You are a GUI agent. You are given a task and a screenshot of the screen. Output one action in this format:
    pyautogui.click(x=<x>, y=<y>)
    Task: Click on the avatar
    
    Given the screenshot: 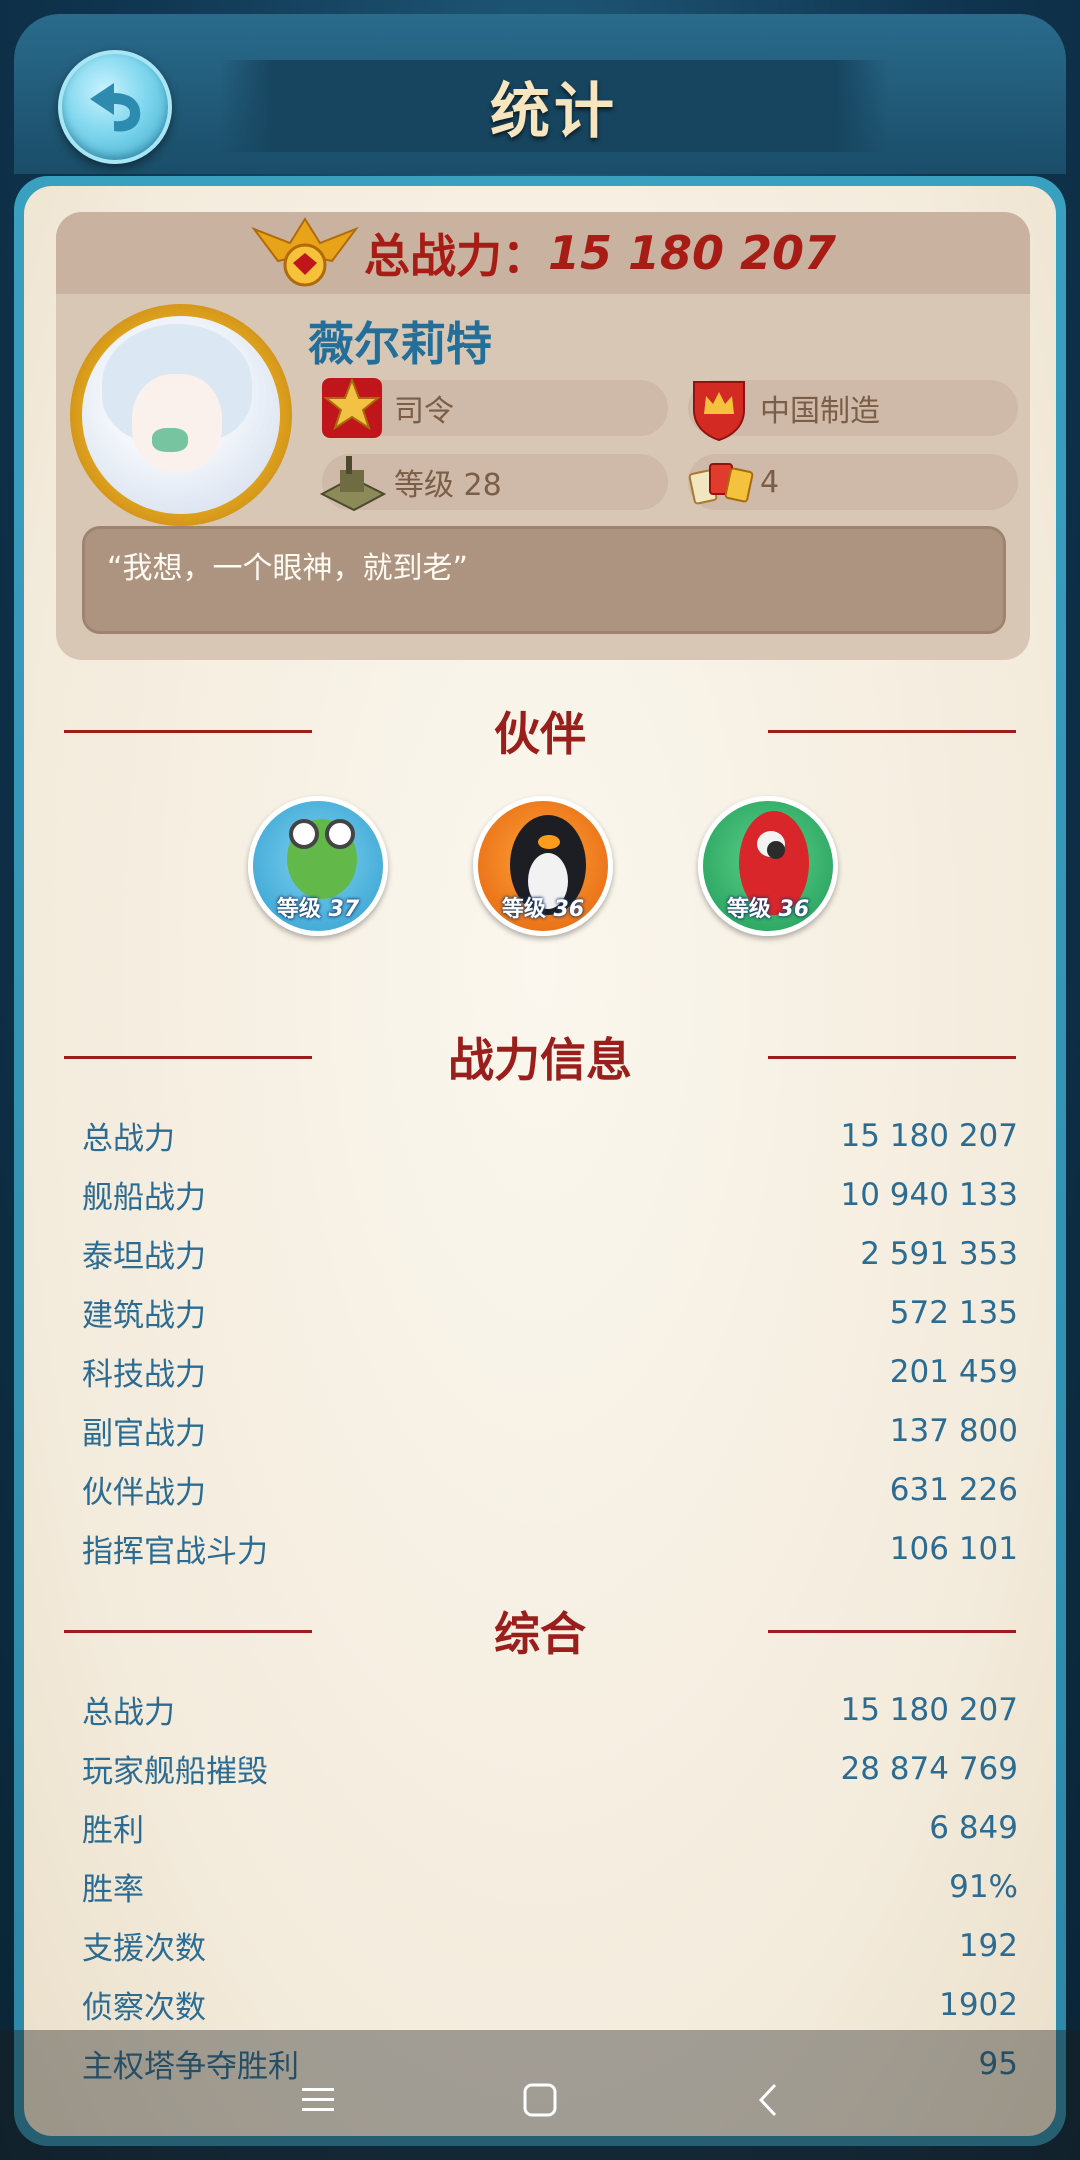 What is the action you would take?
    pyautogui.click(x=181, y=415)
    